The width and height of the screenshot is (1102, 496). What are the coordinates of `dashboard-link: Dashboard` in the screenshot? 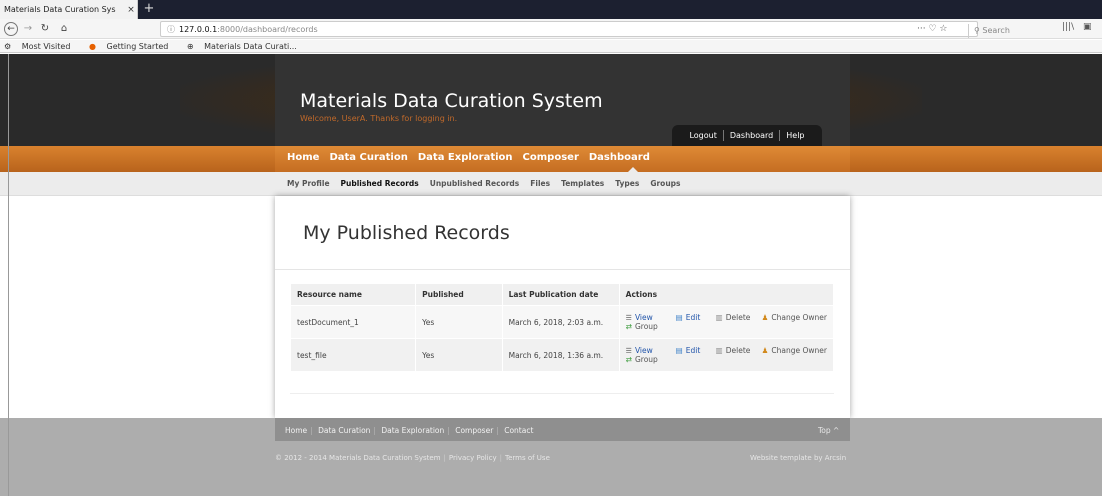 It's located at (751, 135).